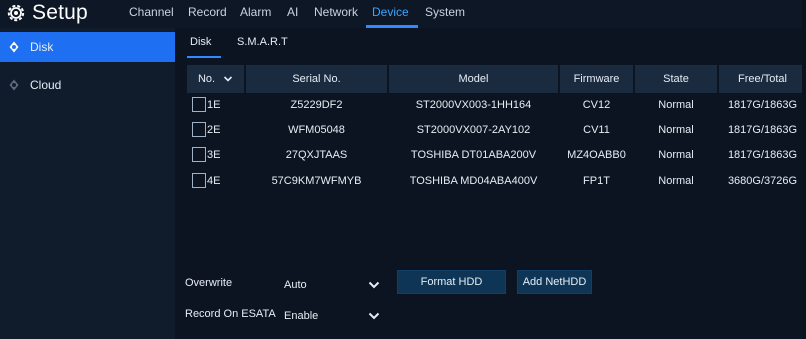 The height and width of the screenshot is (339, 806). I want to click on active-subtab-indicator, so click(204, 57).